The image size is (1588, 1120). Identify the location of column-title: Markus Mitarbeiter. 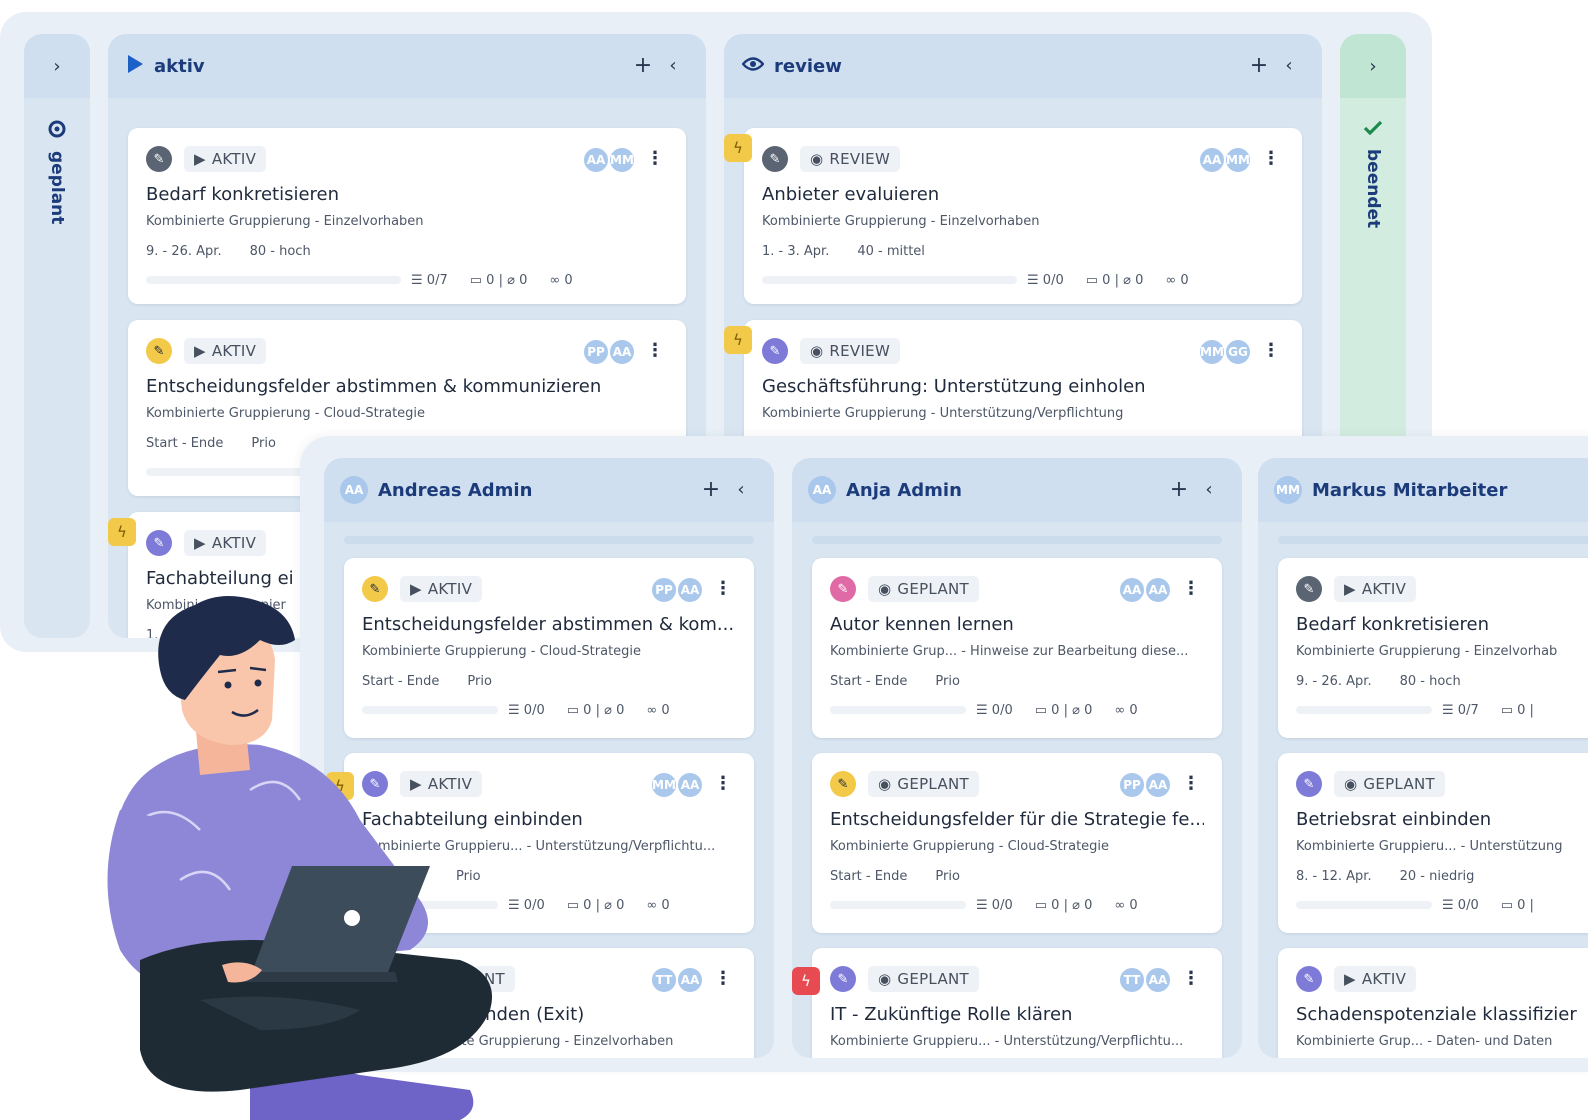
(1410, 490).